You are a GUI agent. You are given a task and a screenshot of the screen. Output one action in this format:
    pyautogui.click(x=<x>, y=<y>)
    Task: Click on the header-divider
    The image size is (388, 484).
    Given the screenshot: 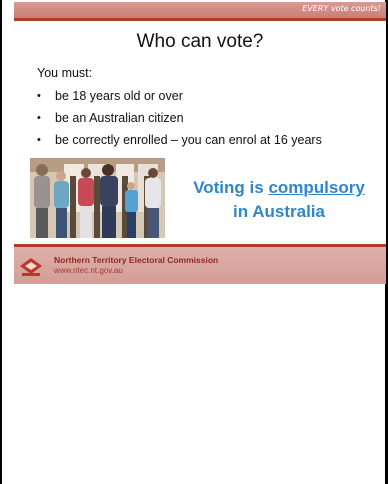 What is the action you would take?
    pyautogui.click(x=200, y=19)
    